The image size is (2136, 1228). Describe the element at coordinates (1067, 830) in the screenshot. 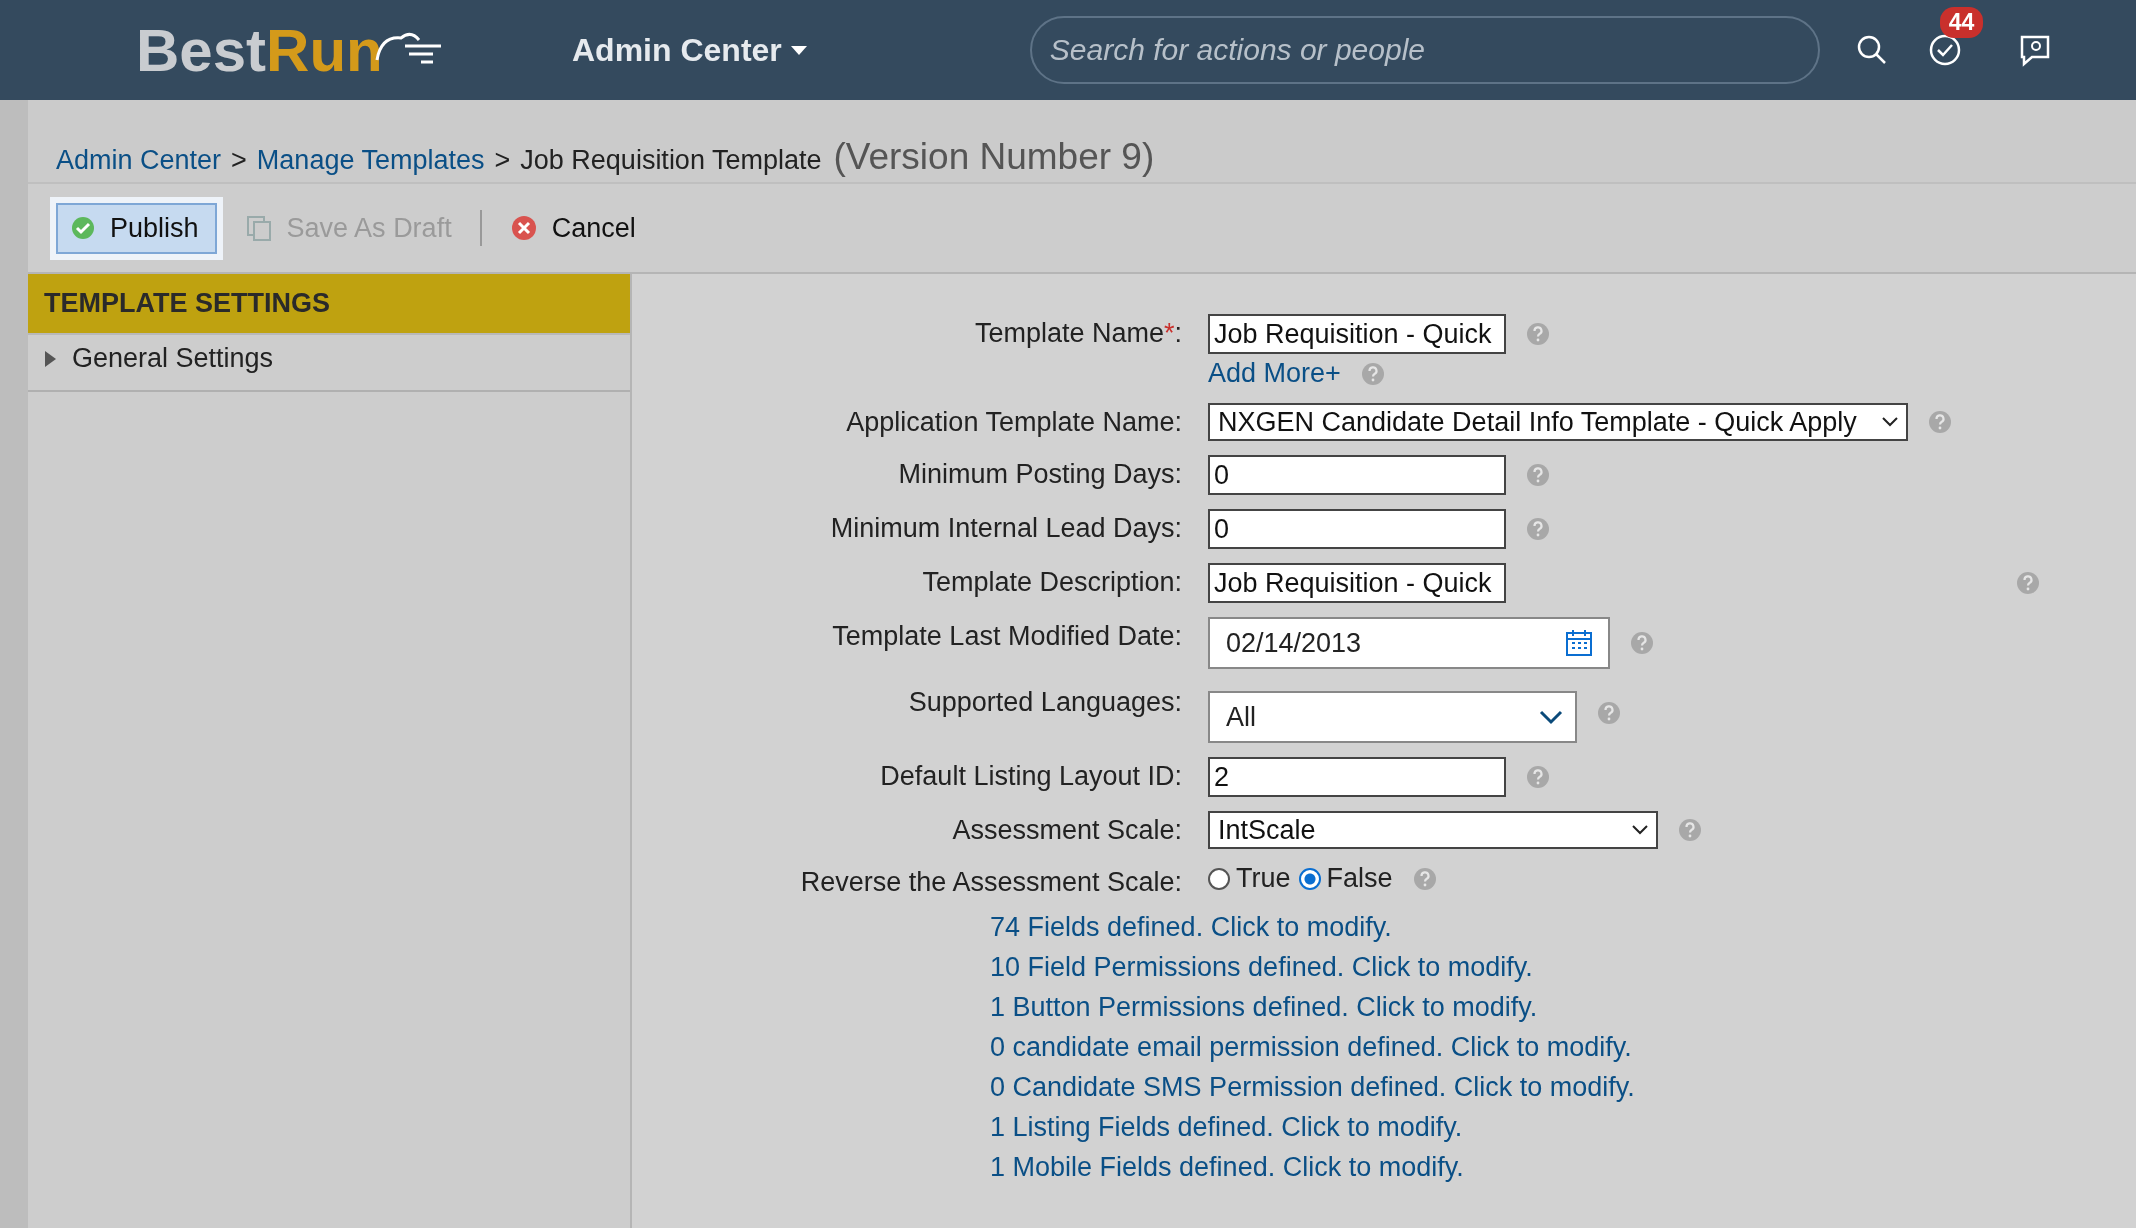

I see `field-label: Assessment Scale:` at that location.